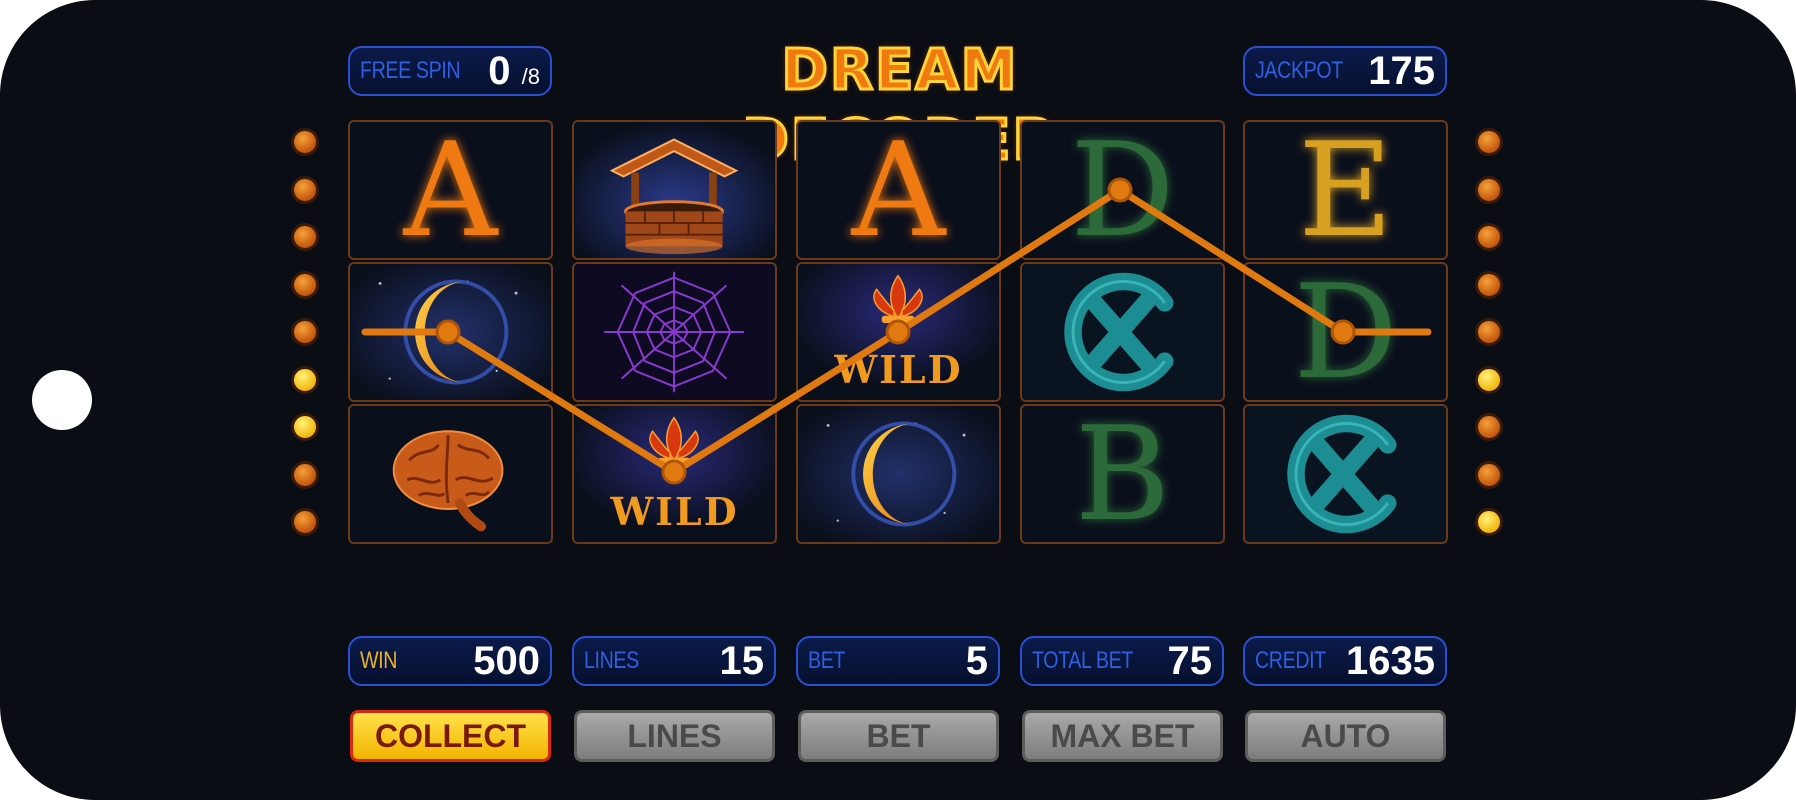 The width and height of the screenshot is (1796, 800). I want to click on spiderweb-icon, so click(674, 332).